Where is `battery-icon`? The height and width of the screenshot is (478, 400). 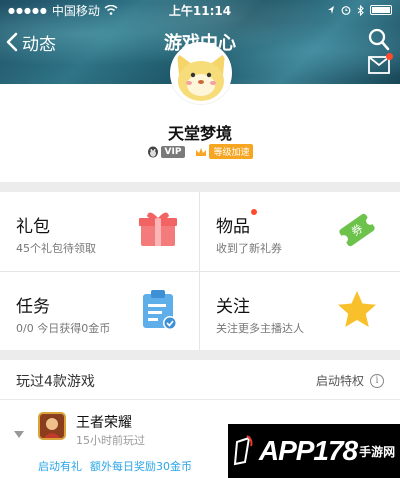
battery-icon is located at coordinates (381, 10).